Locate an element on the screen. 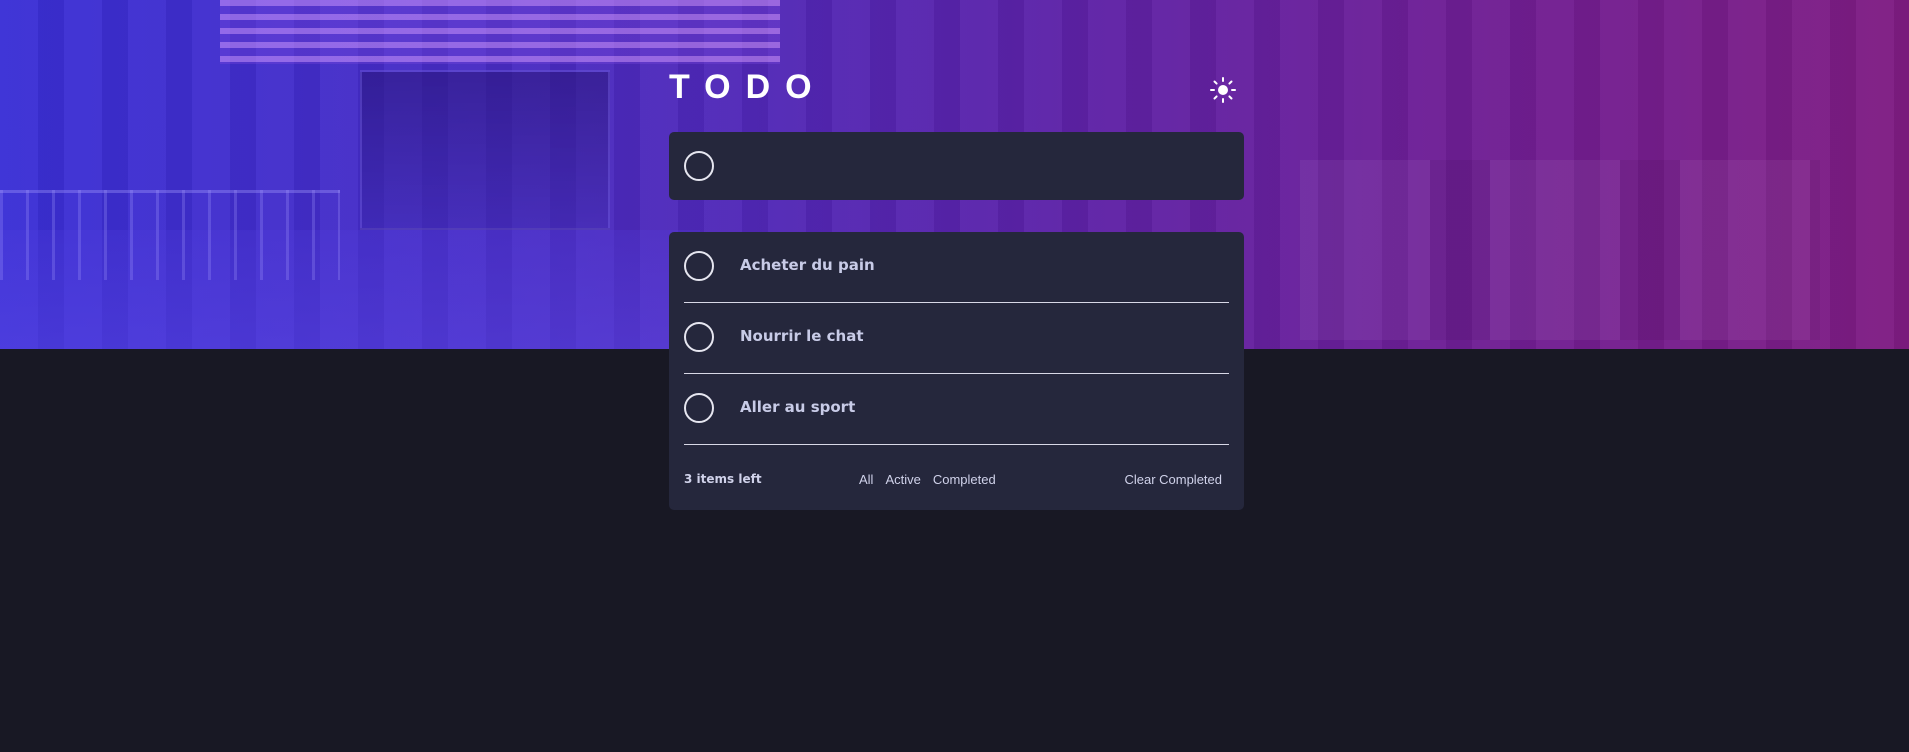 This screenshot has height=752, width=1909. app-title: TODO is located at coordinates (748, 87).